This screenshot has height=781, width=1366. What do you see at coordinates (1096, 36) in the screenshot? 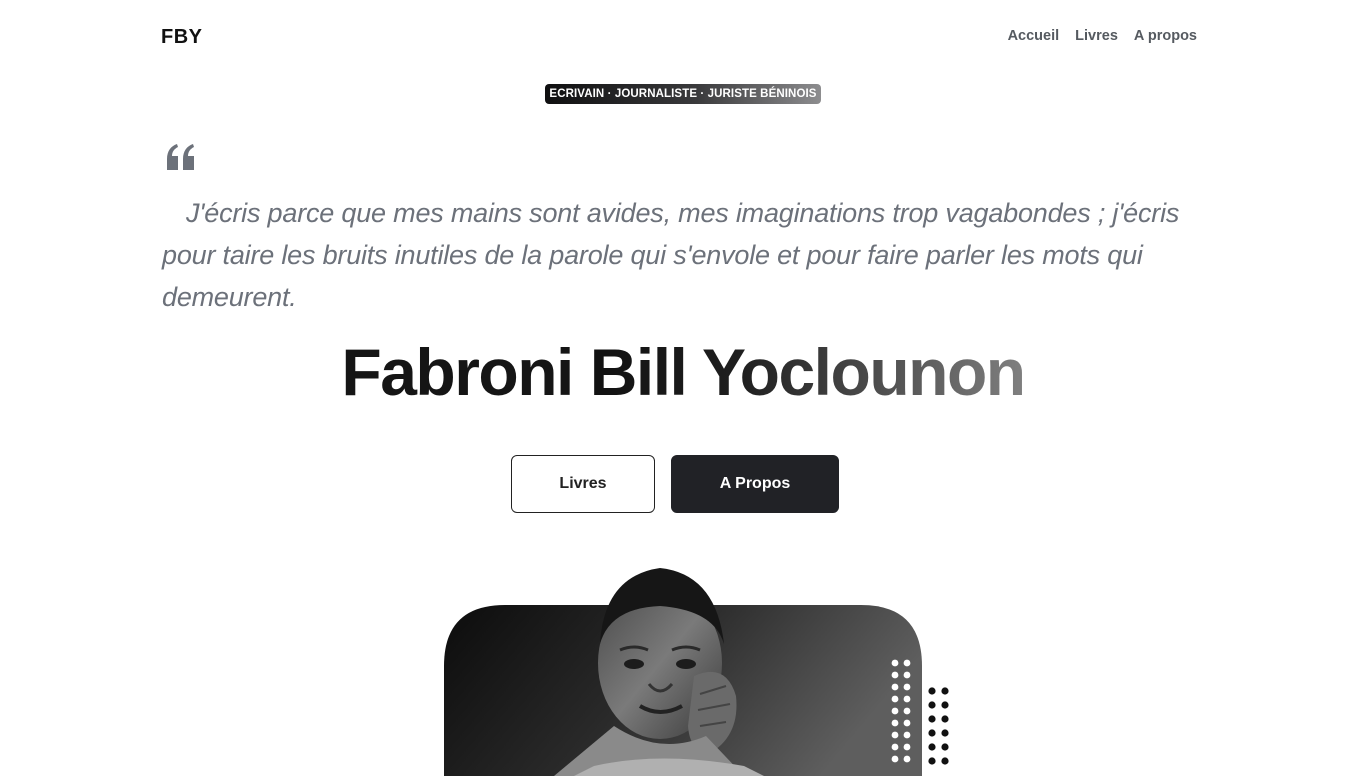
I see `nav-link-livres: Livres` at bounding box center [1096, 36].